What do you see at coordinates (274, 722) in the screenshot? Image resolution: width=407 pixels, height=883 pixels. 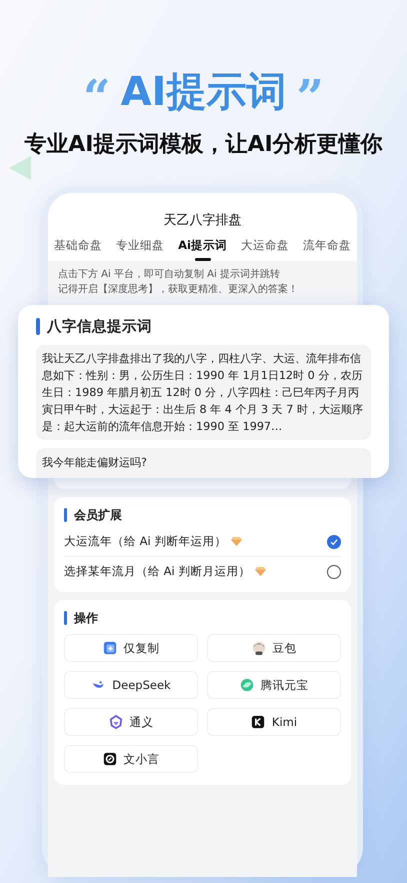 I see `platform-button: Kimi` at bounding box center [274, 722].